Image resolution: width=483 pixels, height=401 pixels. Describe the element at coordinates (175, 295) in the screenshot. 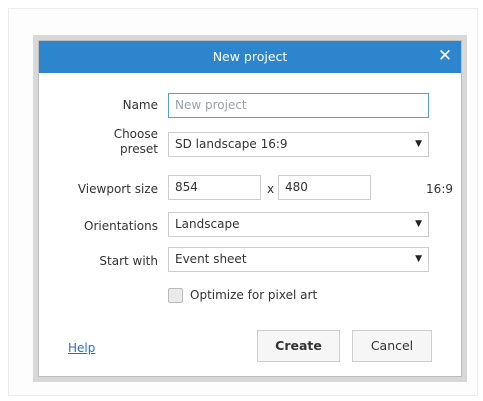

I see `pixel-art-checkbox` at that location.